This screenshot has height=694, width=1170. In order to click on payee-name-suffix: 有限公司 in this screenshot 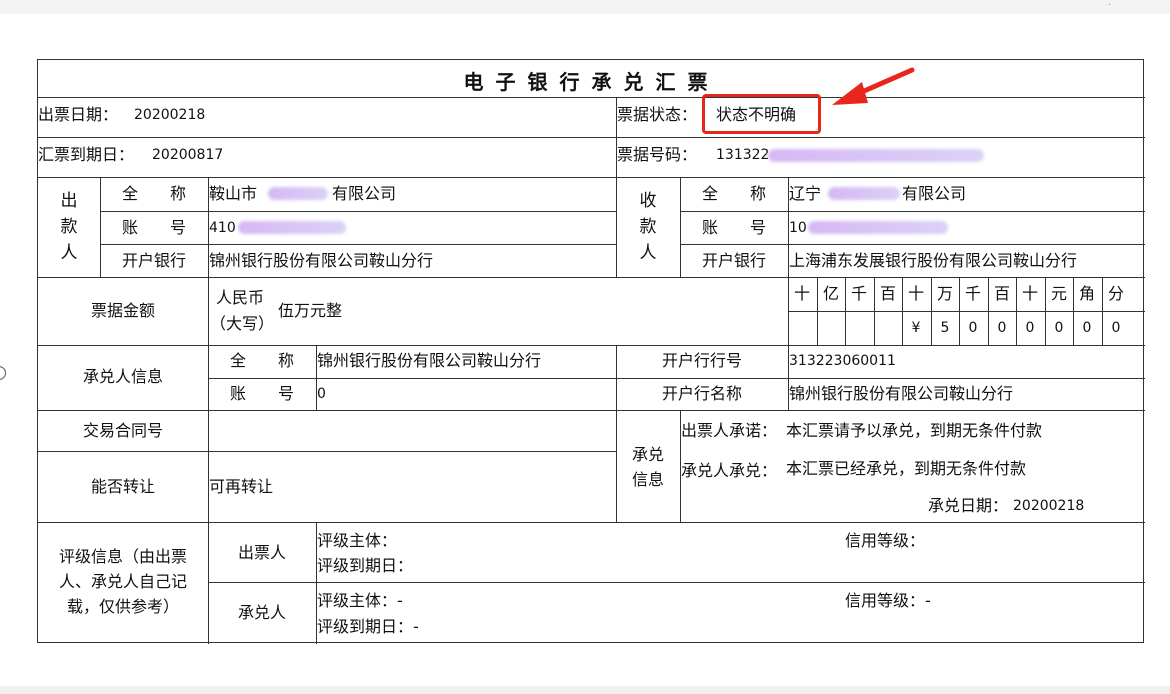, I will do `click(934, 193)`.